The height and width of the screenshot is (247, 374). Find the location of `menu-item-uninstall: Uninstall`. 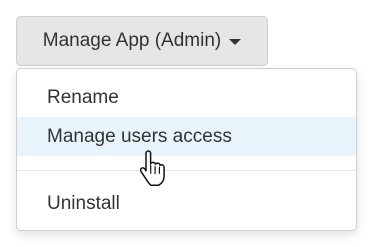

menu-item-uninstall: Uninstall is located at coordinates (186, 204).